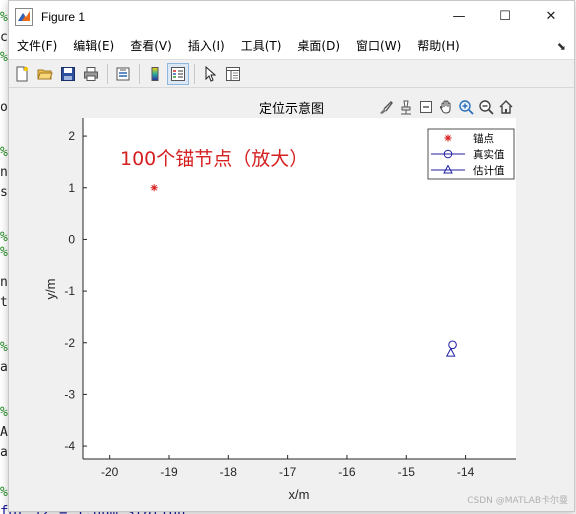 The width and height of the screenshot is (576, 514). Describe the element at coordinates (489, 170) in the screenshot. I see `legend-label: 估计值` at that location.